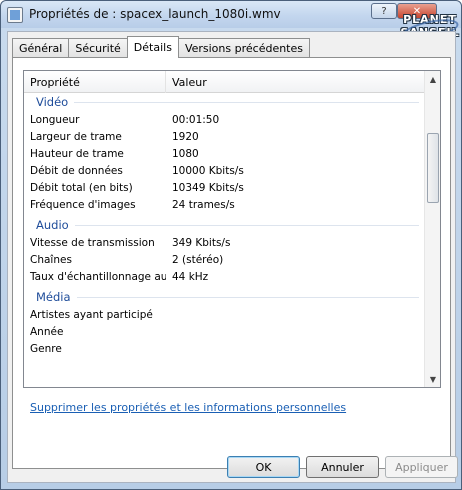  I want to click on tab-security: Sécurité, so click(98, 48).